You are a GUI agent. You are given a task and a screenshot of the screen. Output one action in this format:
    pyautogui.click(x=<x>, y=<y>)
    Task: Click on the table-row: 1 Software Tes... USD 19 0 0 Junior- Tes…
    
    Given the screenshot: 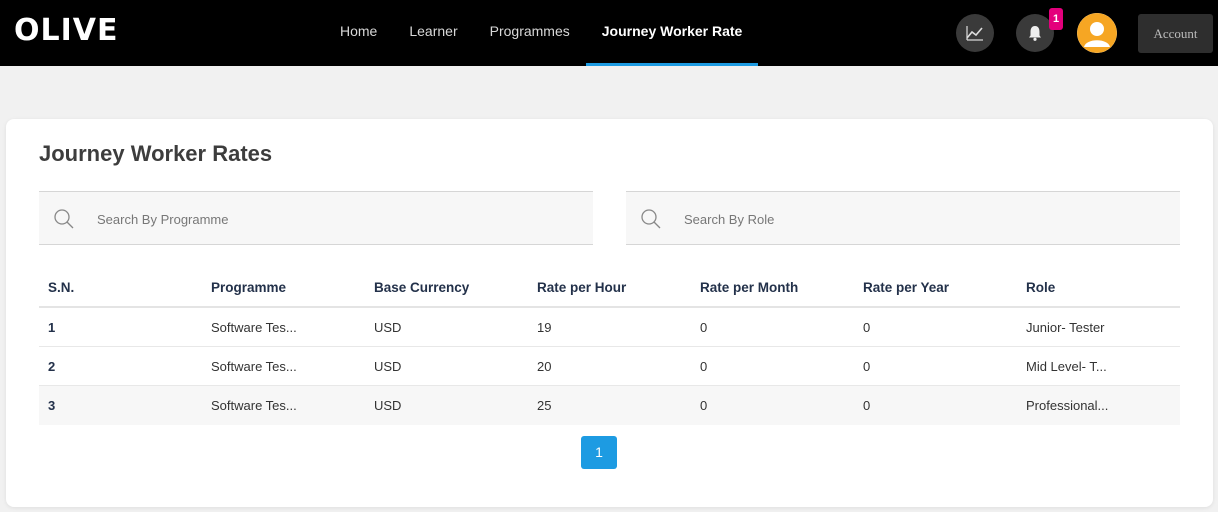 What is the action you would take?
    pyautogui.click(x=609, y=327)
    